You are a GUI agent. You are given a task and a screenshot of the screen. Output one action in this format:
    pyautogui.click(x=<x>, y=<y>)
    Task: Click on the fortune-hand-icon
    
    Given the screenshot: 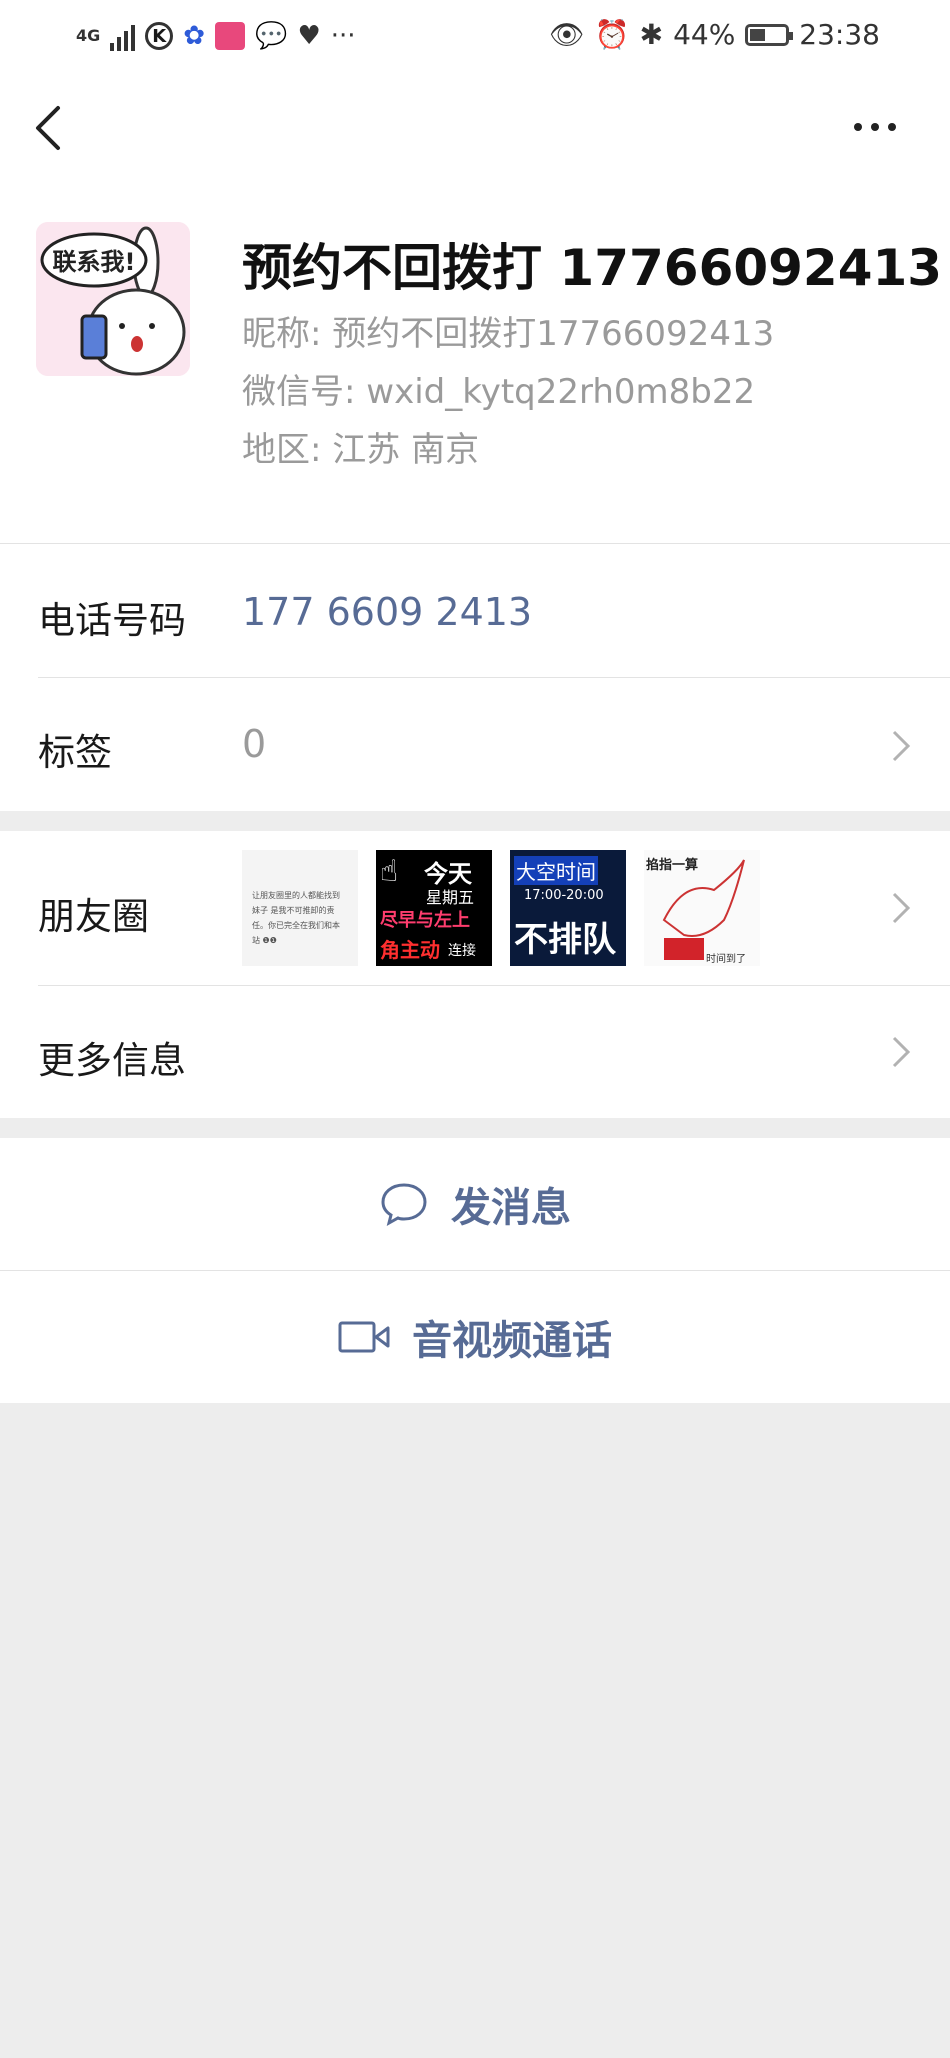 What is the action you would take?
    pyautogui.click(x=703, y=909)
    